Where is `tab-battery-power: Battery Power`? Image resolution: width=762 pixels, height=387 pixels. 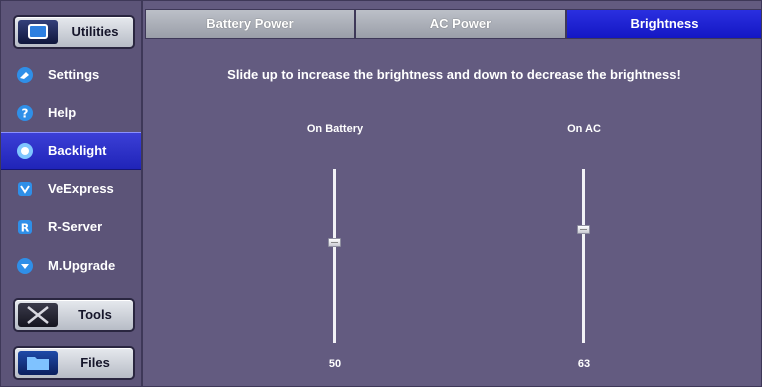 tab-battery-power: Battery Power is located at coordinates (250, 24).